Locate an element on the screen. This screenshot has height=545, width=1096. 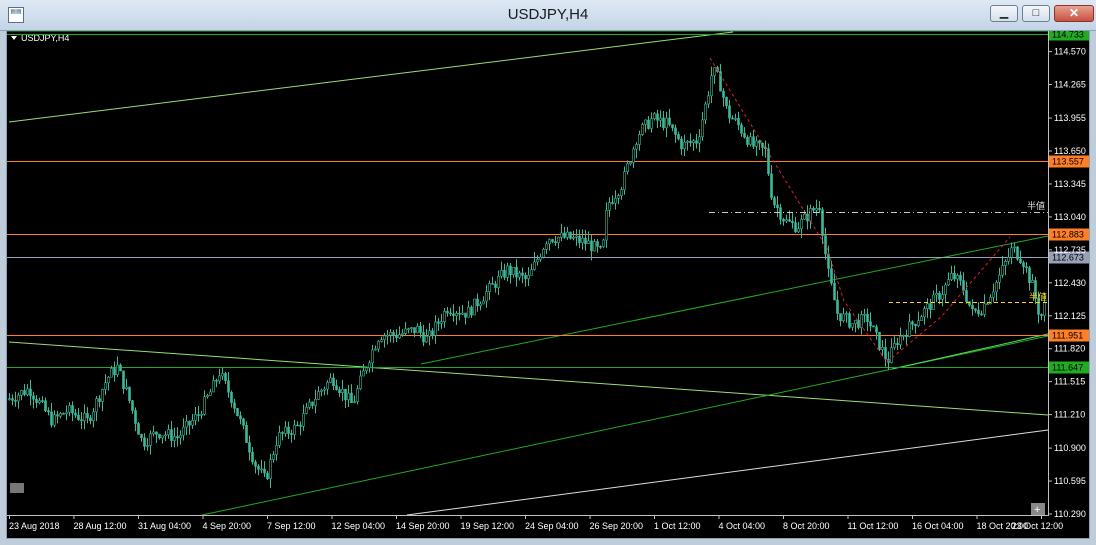
price-tick-label: 111.210 is located at coordinates (1069, 415).